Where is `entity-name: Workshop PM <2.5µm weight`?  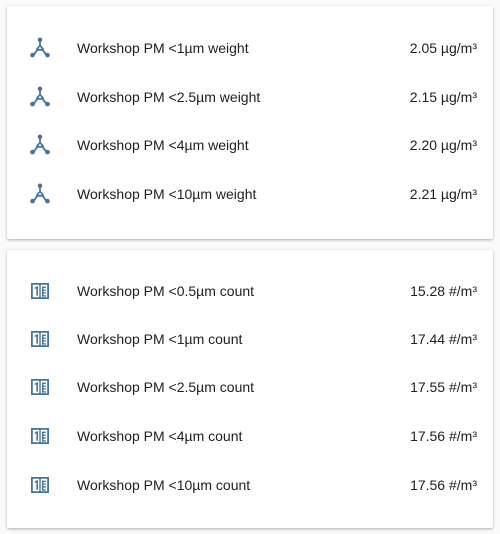 entity-name: Workshop PM <2.5µm weight is located at coordinates (169, 97).